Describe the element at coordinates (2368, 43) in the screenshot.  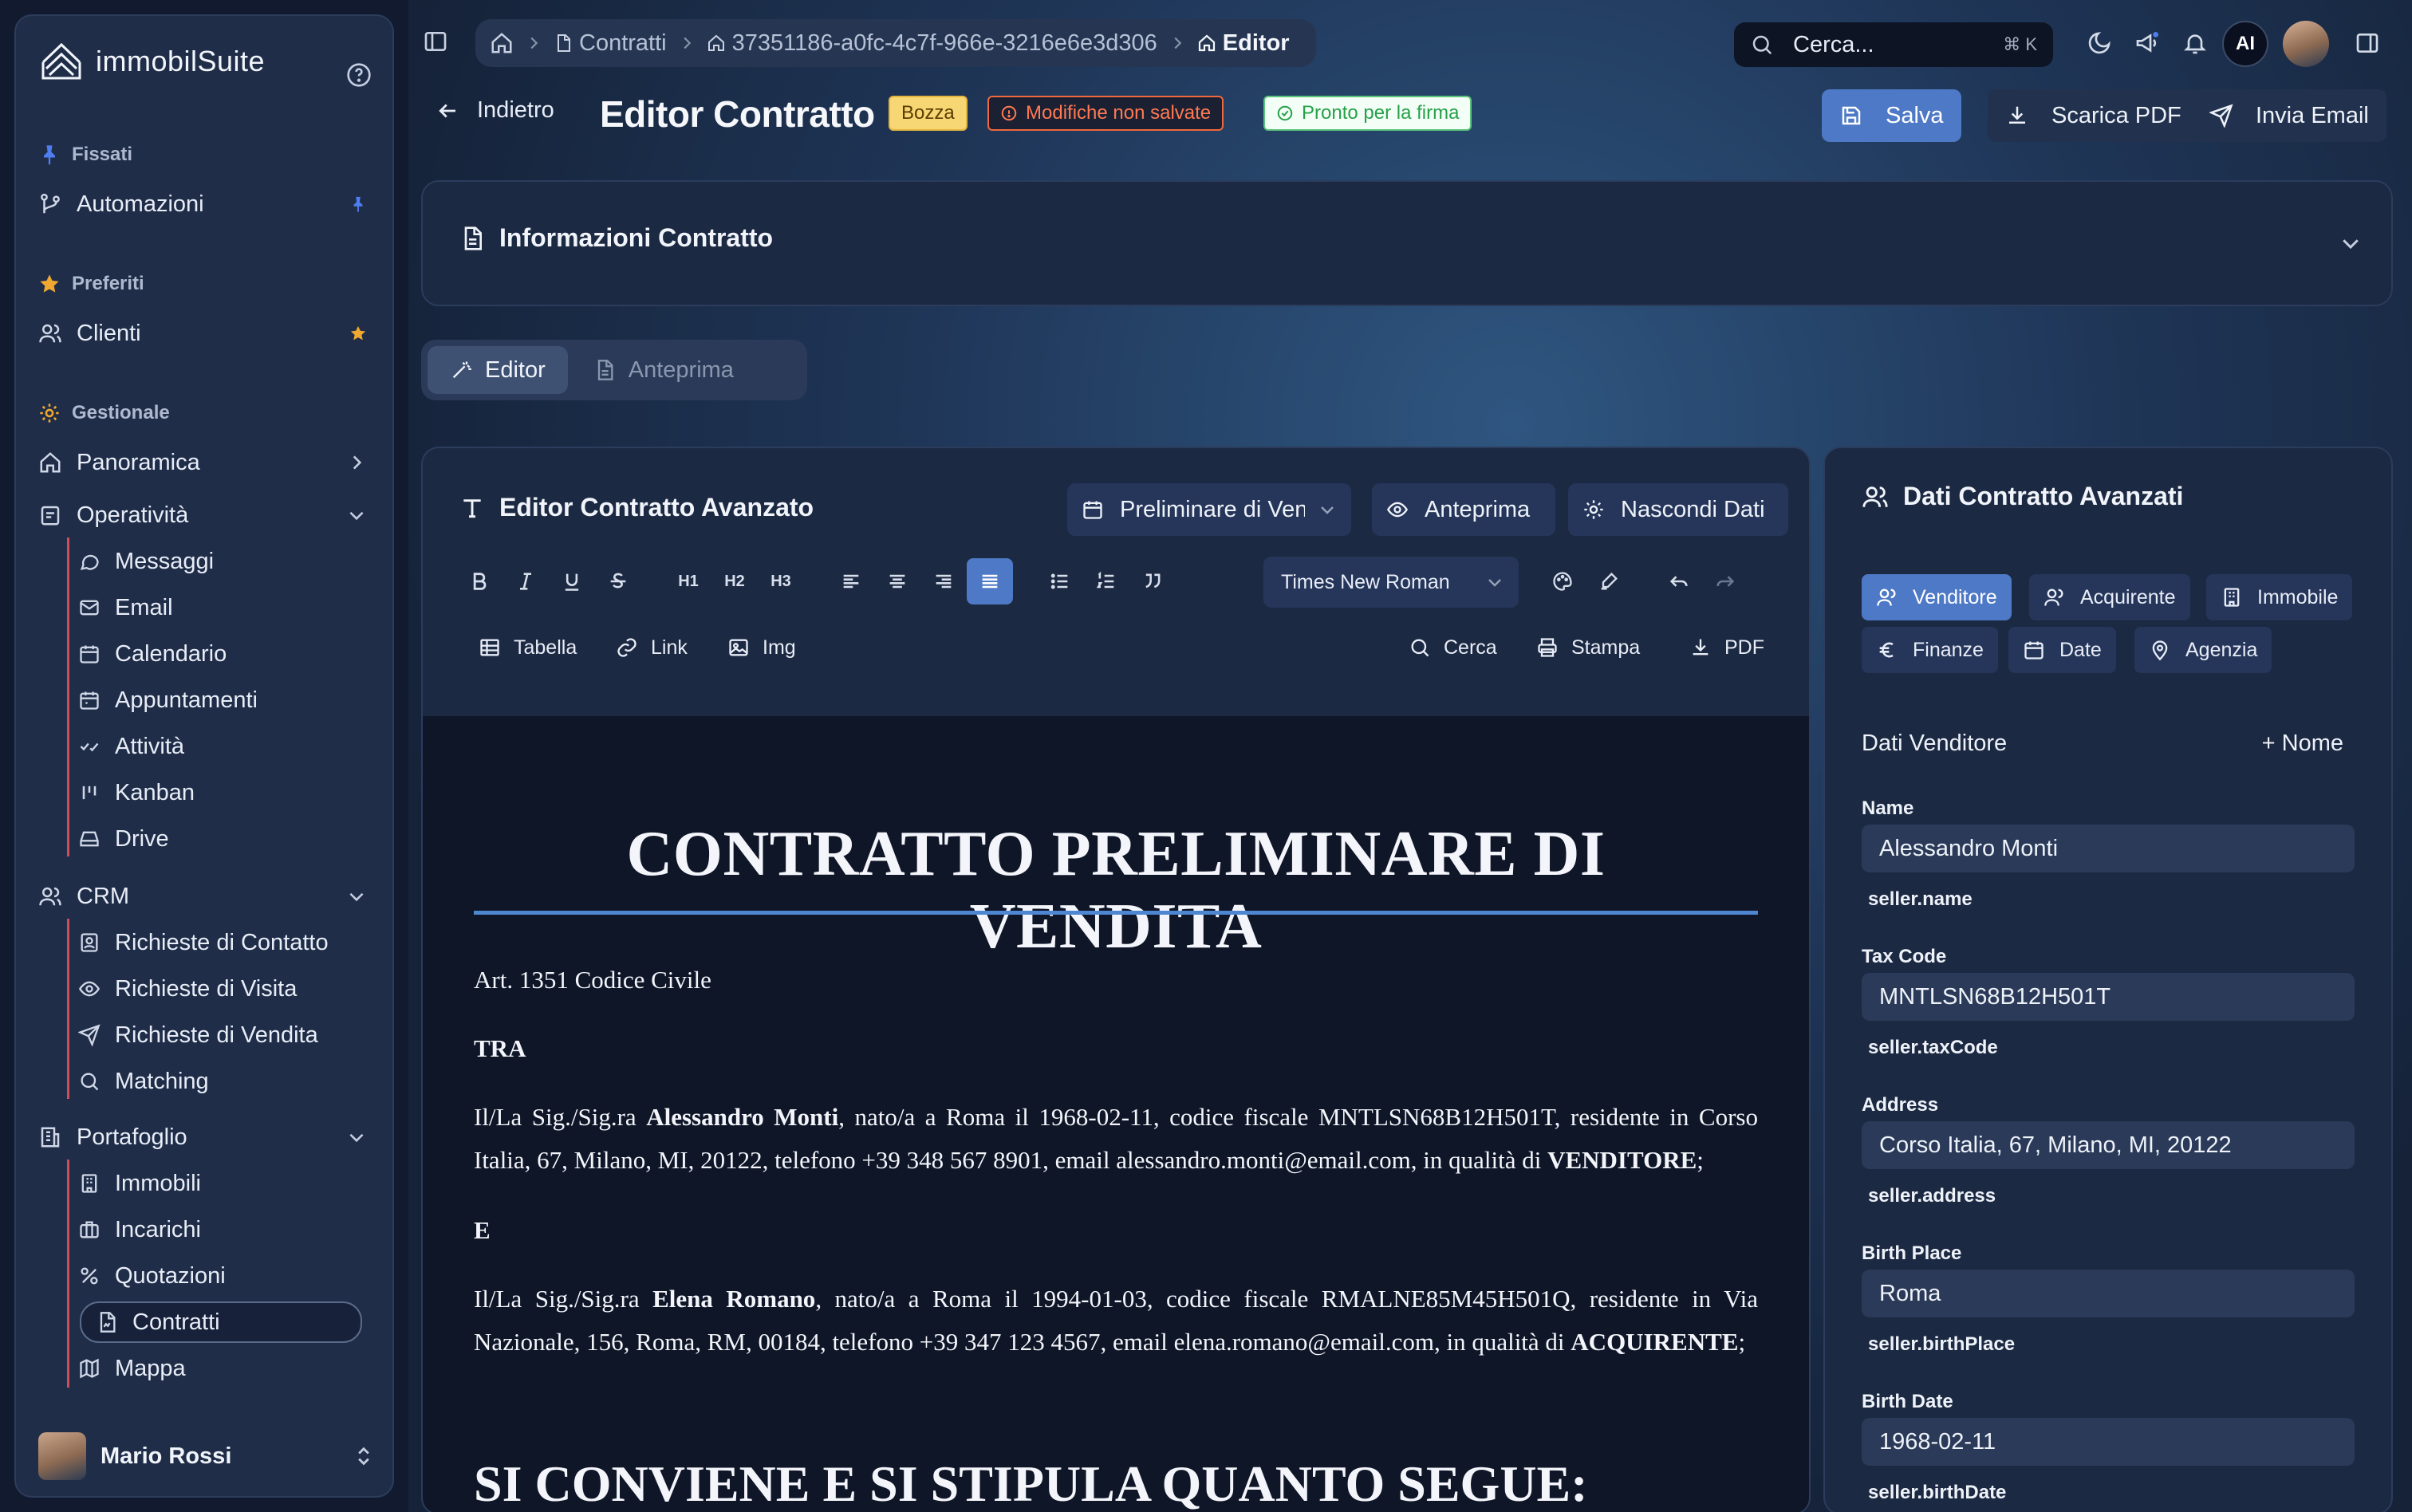
I see `panel-right-icon` at that location.